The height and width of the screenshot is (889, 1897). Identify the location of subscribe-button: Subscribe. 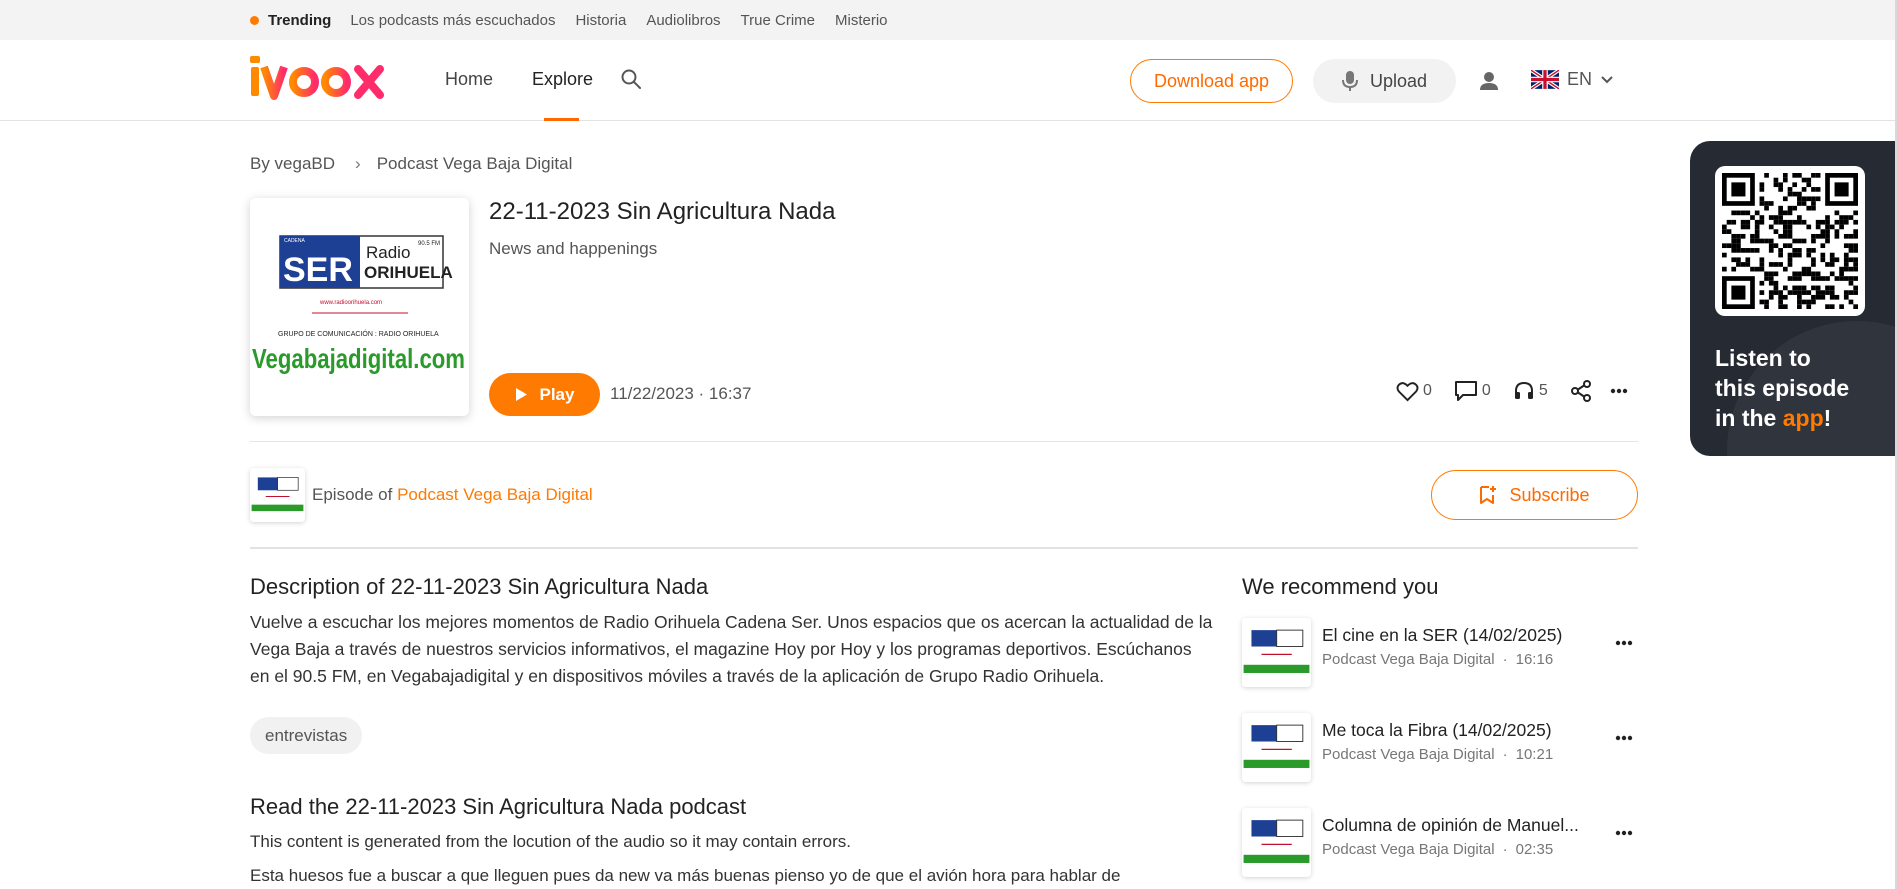
(1534, 495).